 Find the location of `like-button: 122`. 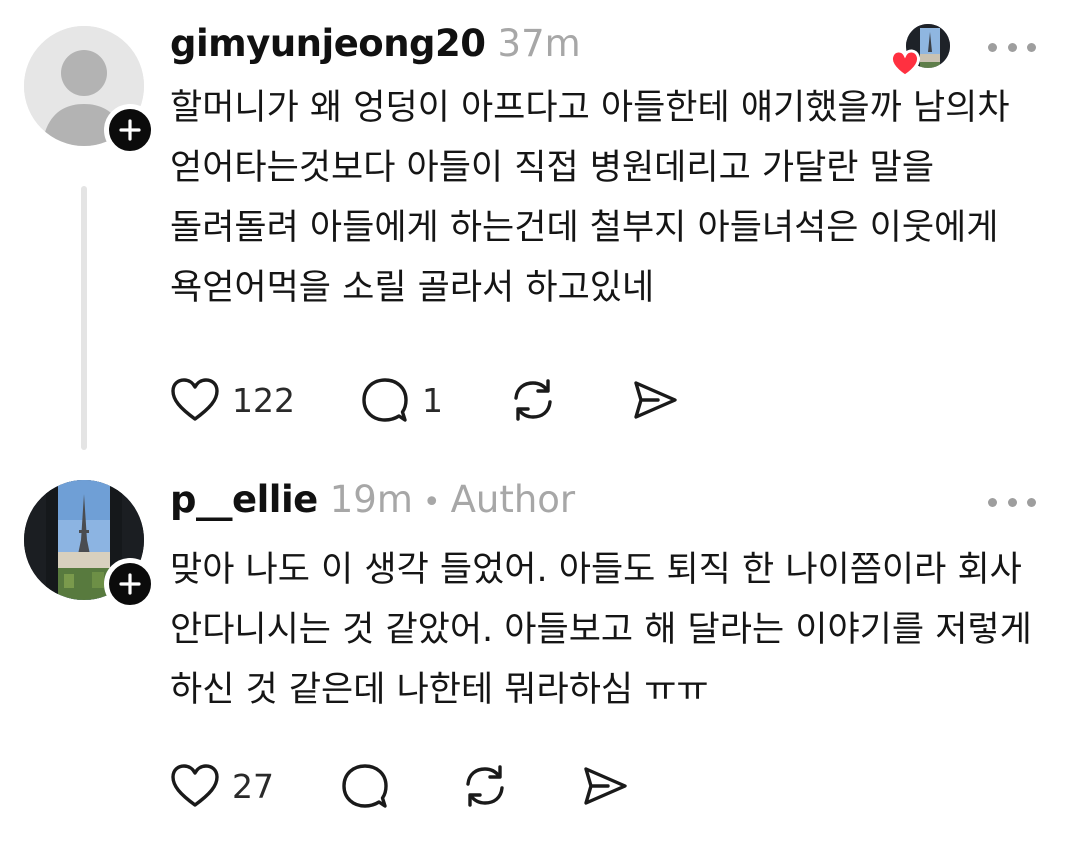

like-button: 122 is located at coordinates (265, 400).